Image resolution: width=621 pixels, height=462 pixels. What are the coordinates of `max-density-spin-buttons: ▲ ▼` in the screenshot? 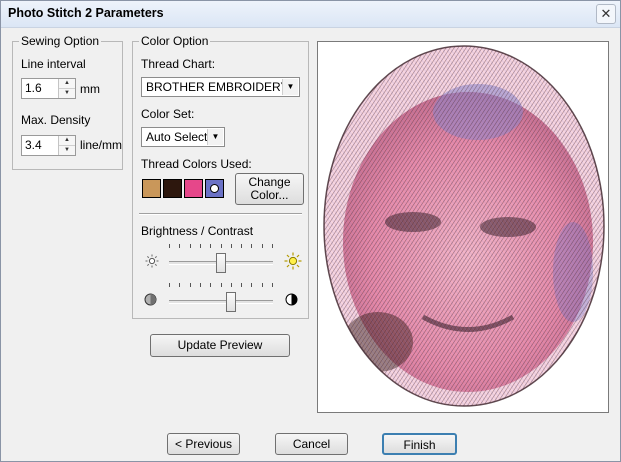 It's located at (66, 145).